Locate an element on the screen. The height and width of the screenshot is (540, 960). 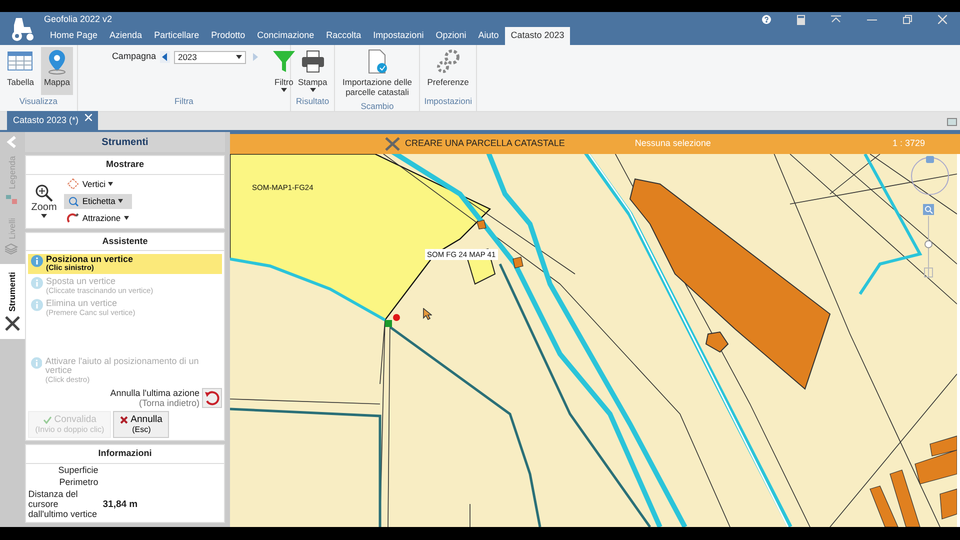
group-label: Risultato is located at coordinates (312, 101).